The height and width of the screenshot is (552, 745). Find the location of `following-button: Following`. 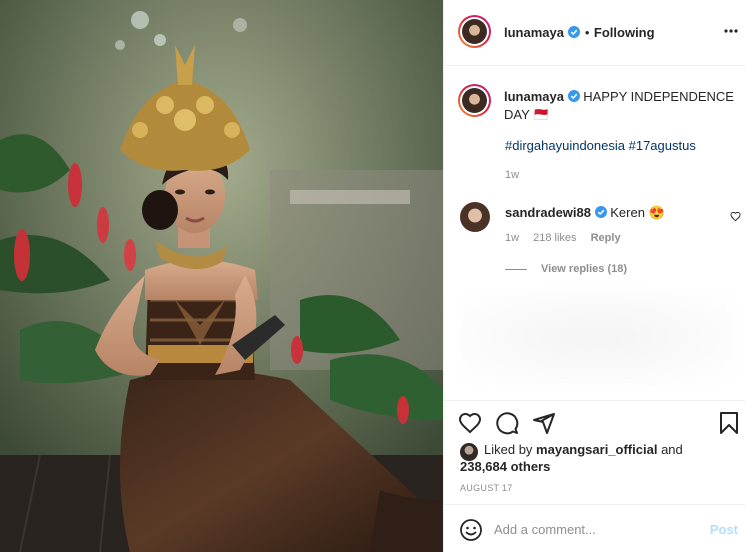

following-button: Following is located at coordinates (624, 32).